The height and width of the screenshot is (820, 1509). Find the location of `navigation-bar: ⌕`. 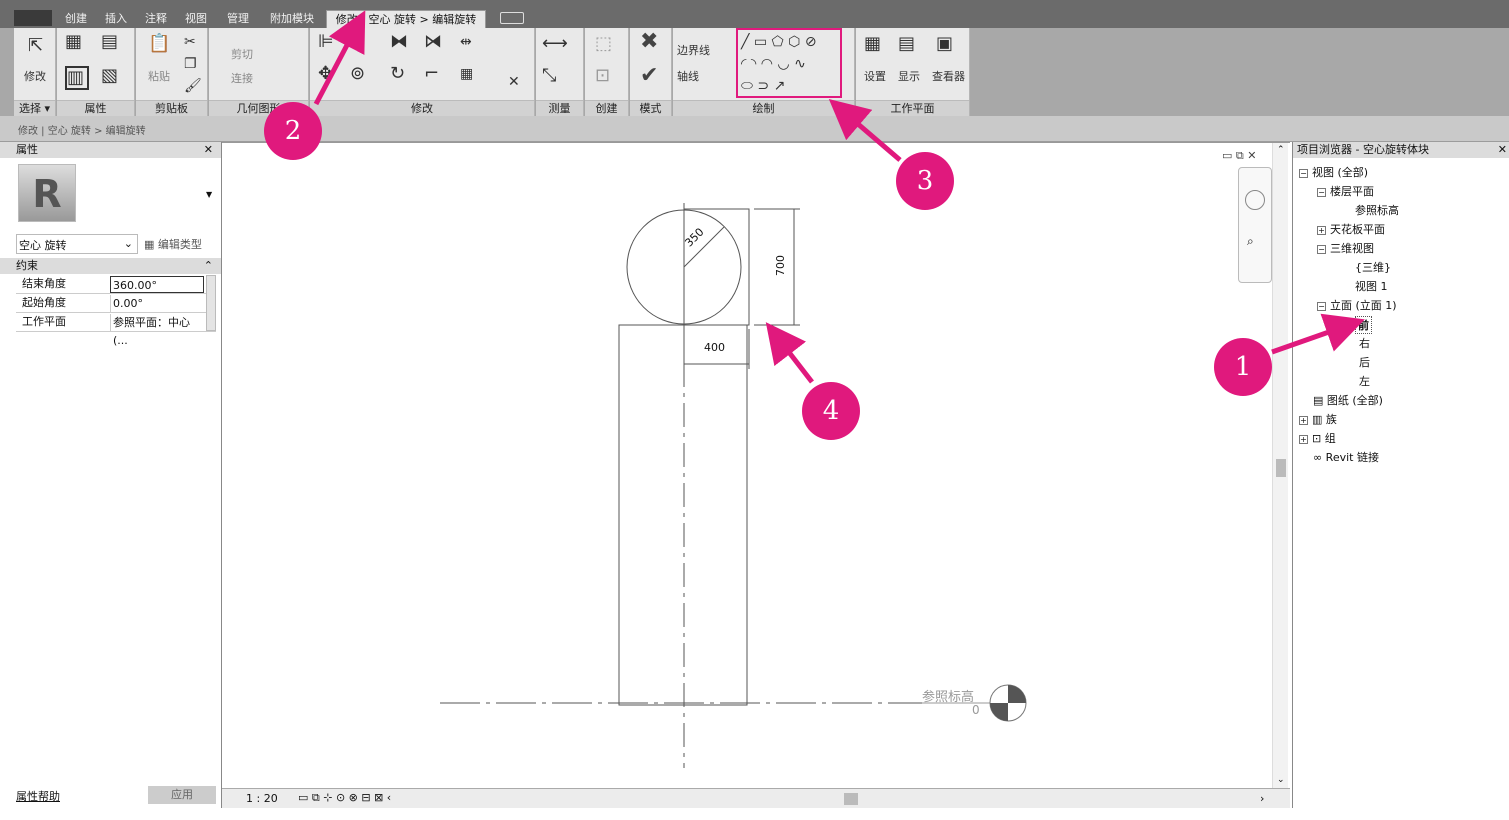

navigation-bar: ⌕ is located at coordinates (1255, 225).